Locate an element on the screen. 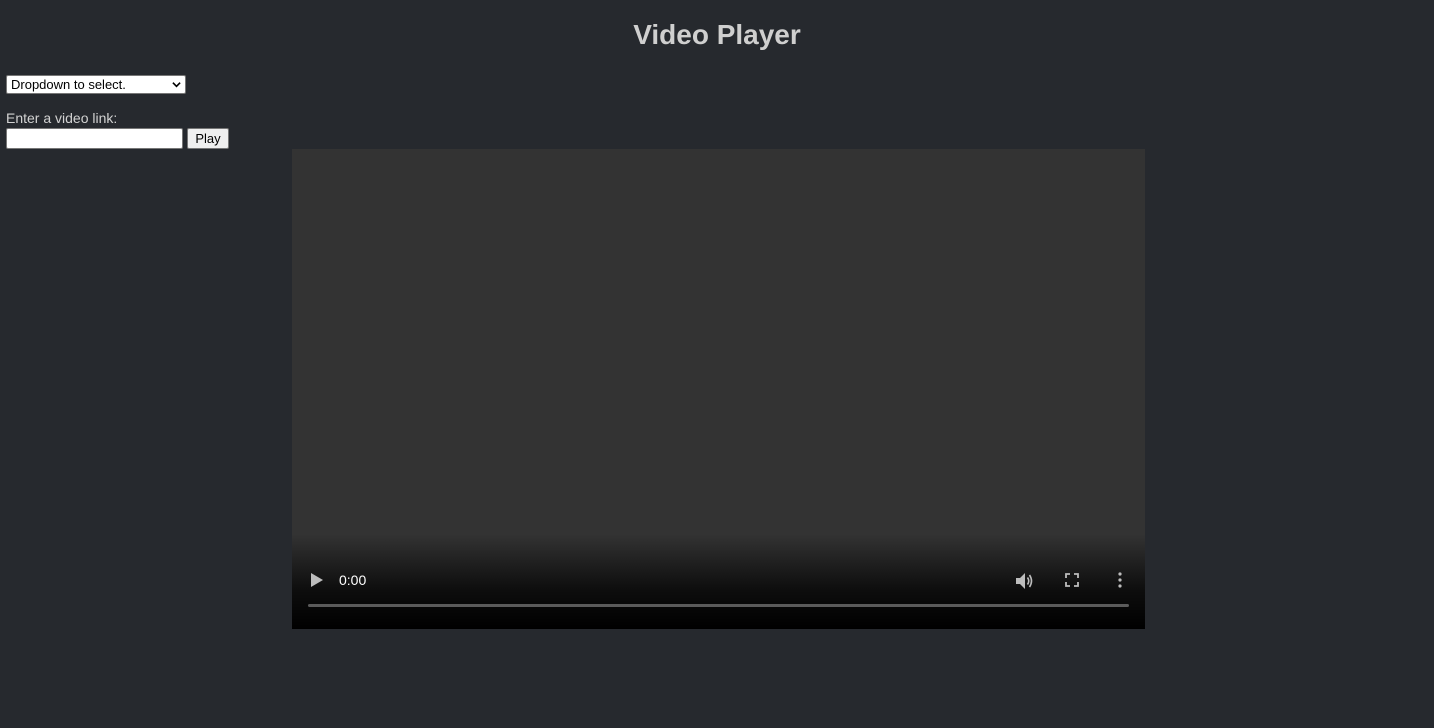 This screenshot has width=1434, height=728. page-title: Video Player is located at coordinates (717, 34).